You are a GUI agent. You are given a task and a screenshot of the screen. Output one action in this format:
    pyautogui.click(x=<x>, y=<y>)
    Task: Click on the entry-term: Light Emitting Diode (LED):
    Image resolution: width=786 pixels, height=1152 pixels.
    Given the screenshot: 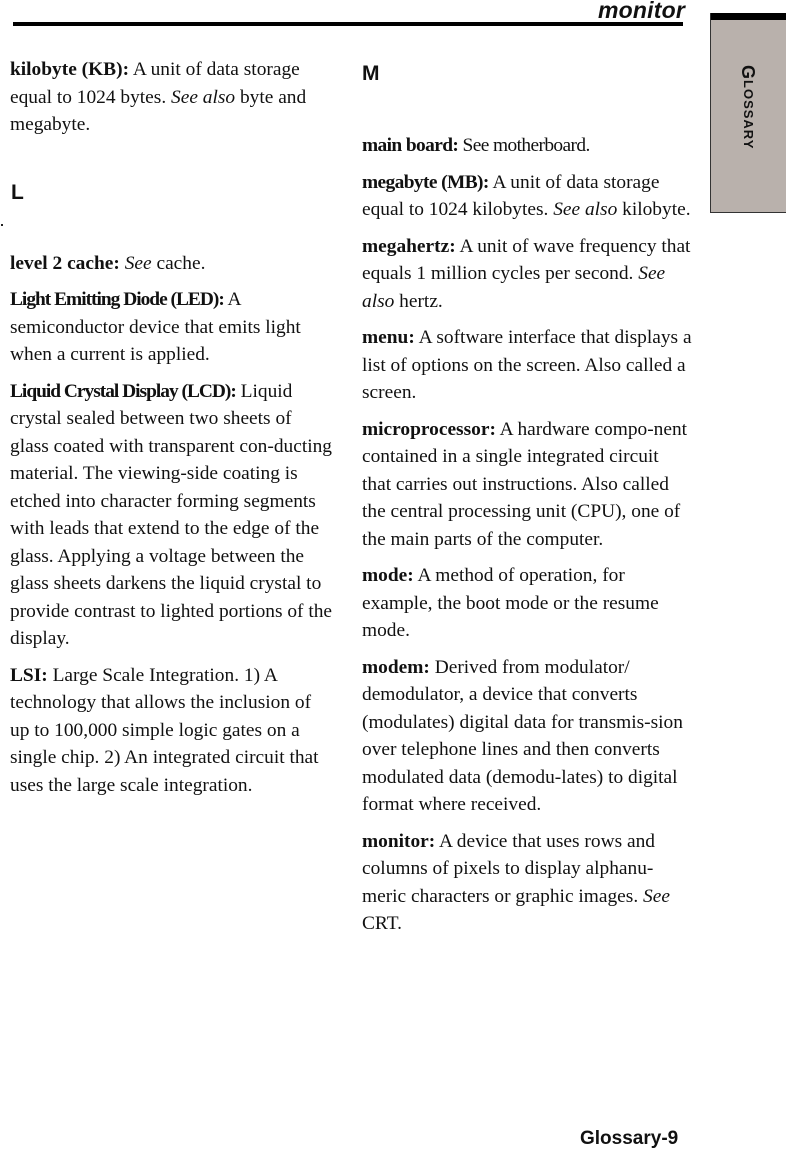 What is the action you would take?
    pyautogui.click(x=117, y=299)
    